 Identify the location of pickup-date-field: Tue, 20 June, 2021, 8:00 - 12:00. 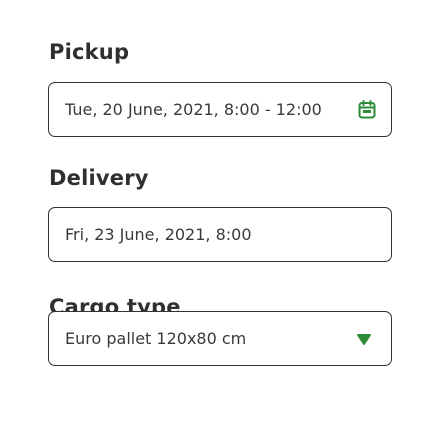
(220, 109).